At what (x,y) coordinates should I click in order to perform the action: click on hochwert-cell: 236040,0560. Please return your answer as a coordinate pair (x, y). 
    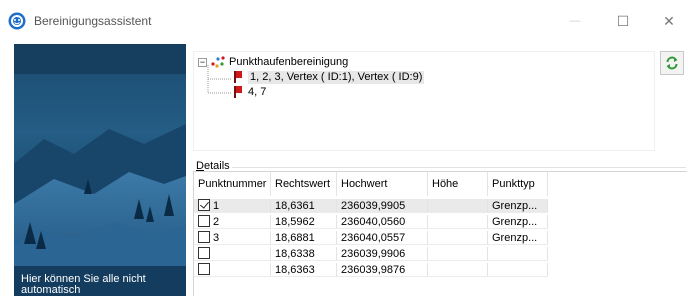
    Looking at the image, I should click on (382, 222).